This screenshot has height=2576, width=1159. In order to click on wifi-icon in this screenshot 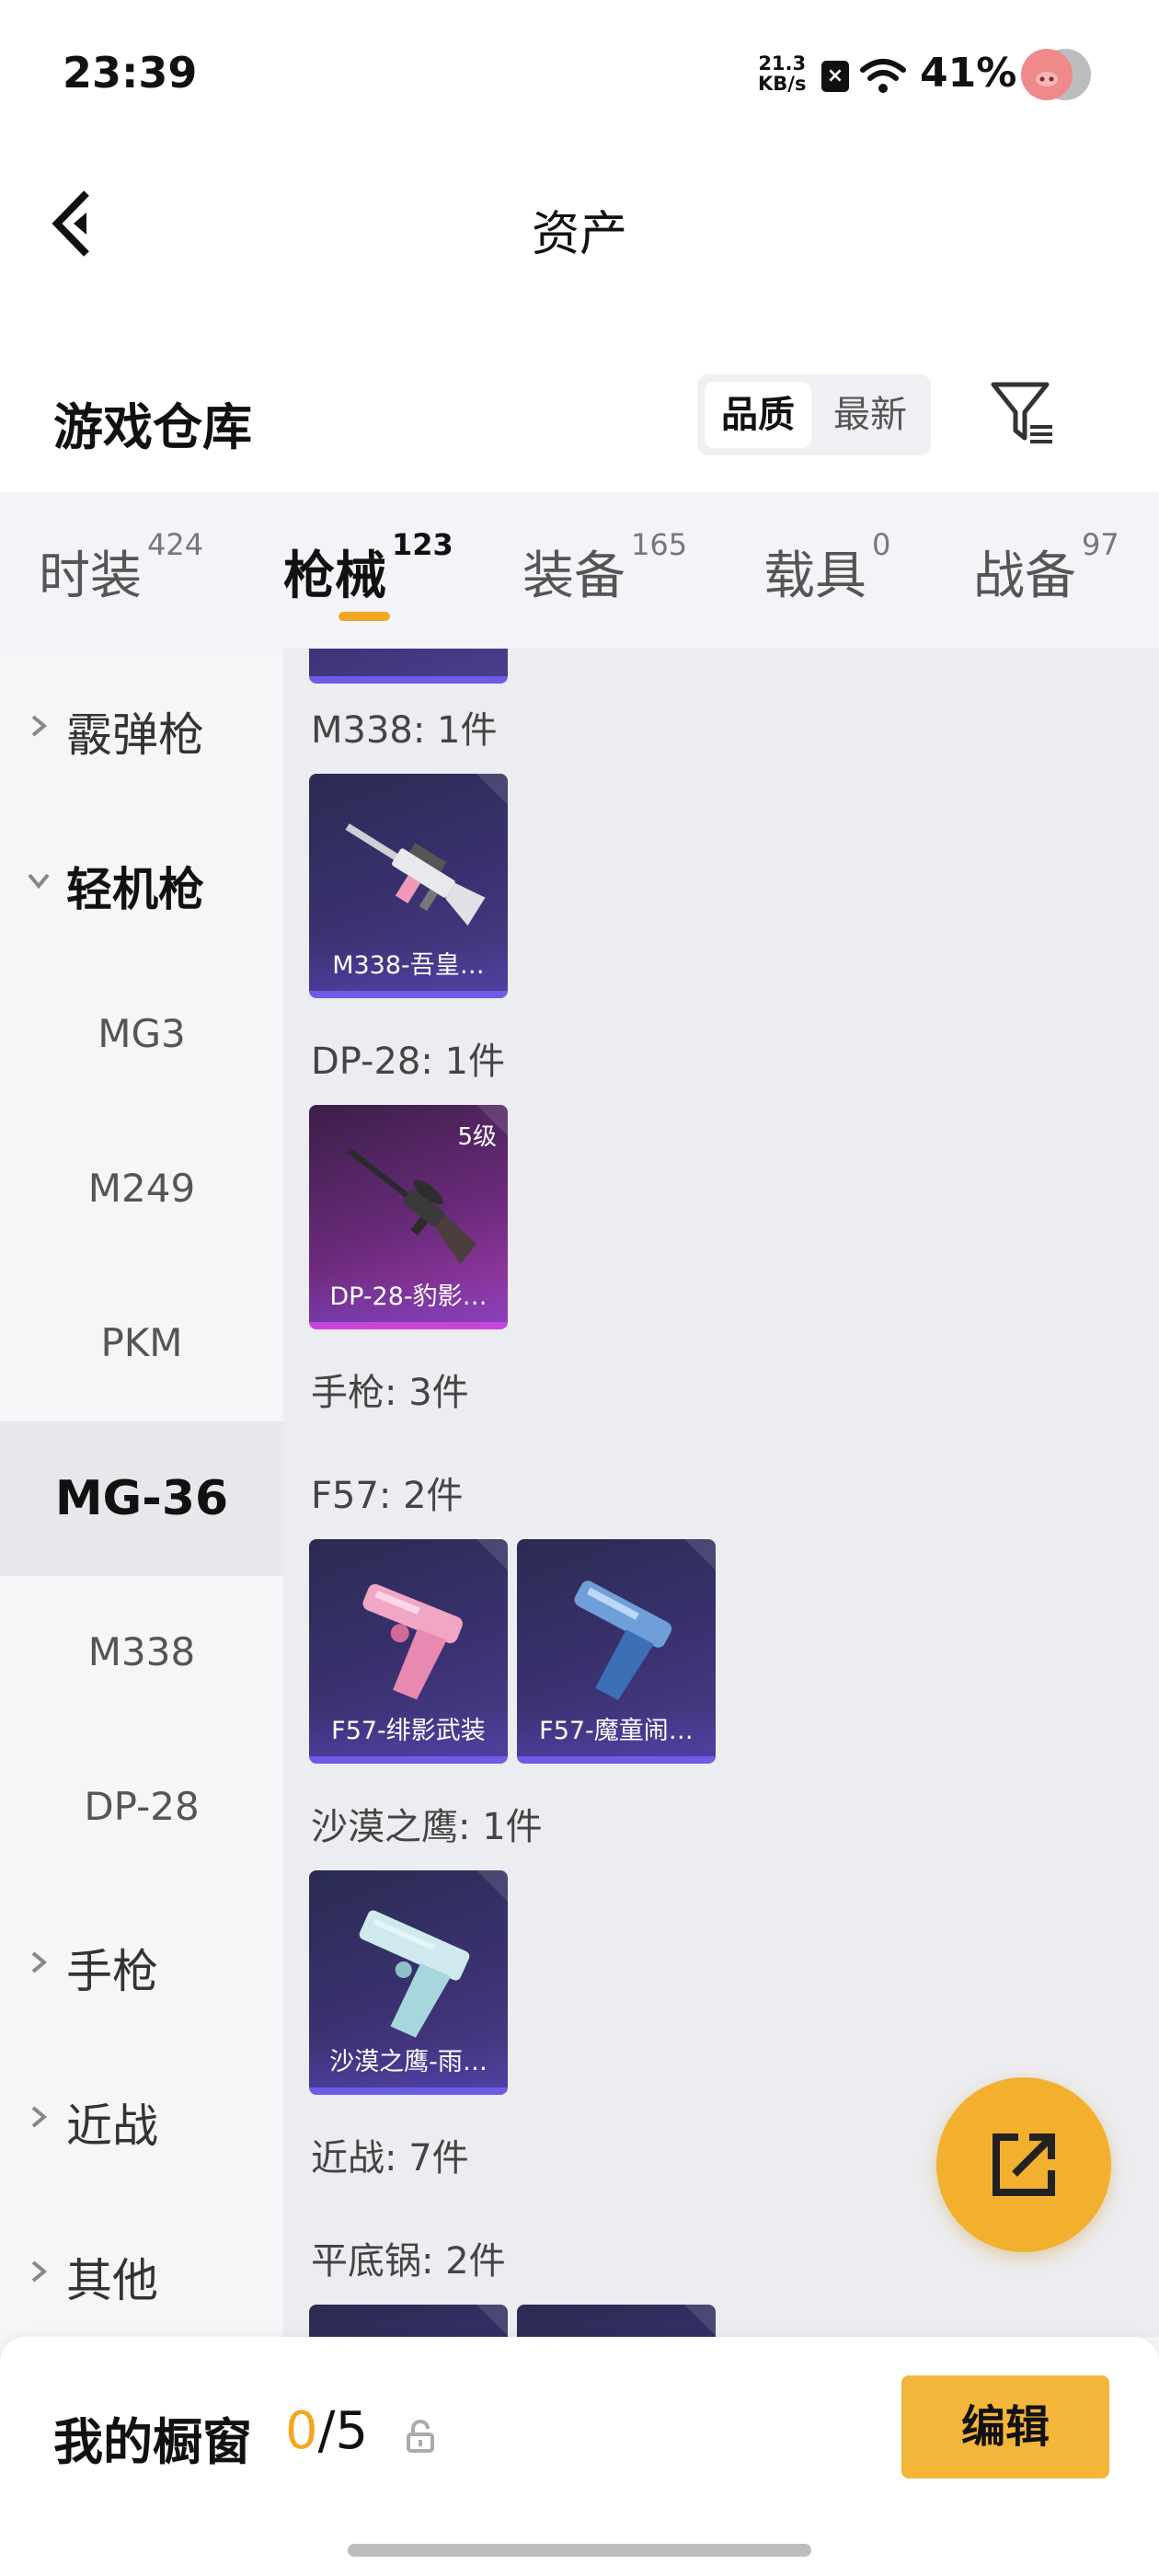, I will do `click(883, 76)`.